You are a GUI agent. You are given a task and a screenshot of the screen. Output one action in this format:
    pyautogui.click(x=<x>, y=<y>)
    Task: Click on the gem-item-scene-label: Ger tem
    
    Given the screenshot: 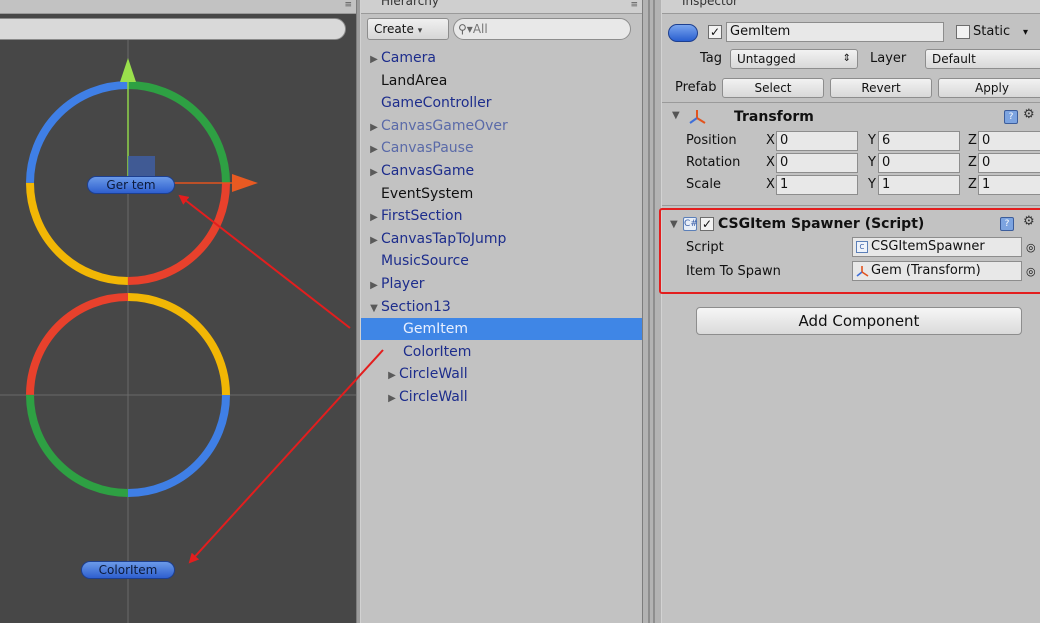 What is the action you would take?
    pyautogui.click(x=131, y=185)
    